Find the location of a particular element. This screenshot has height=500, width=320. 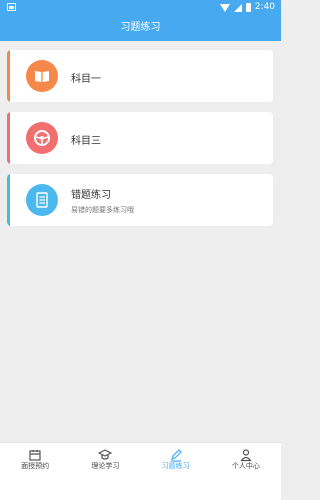

bottom-nav: 面授预约 理论学习 习题练习 个人中心 is located at coordinates (140, 471).